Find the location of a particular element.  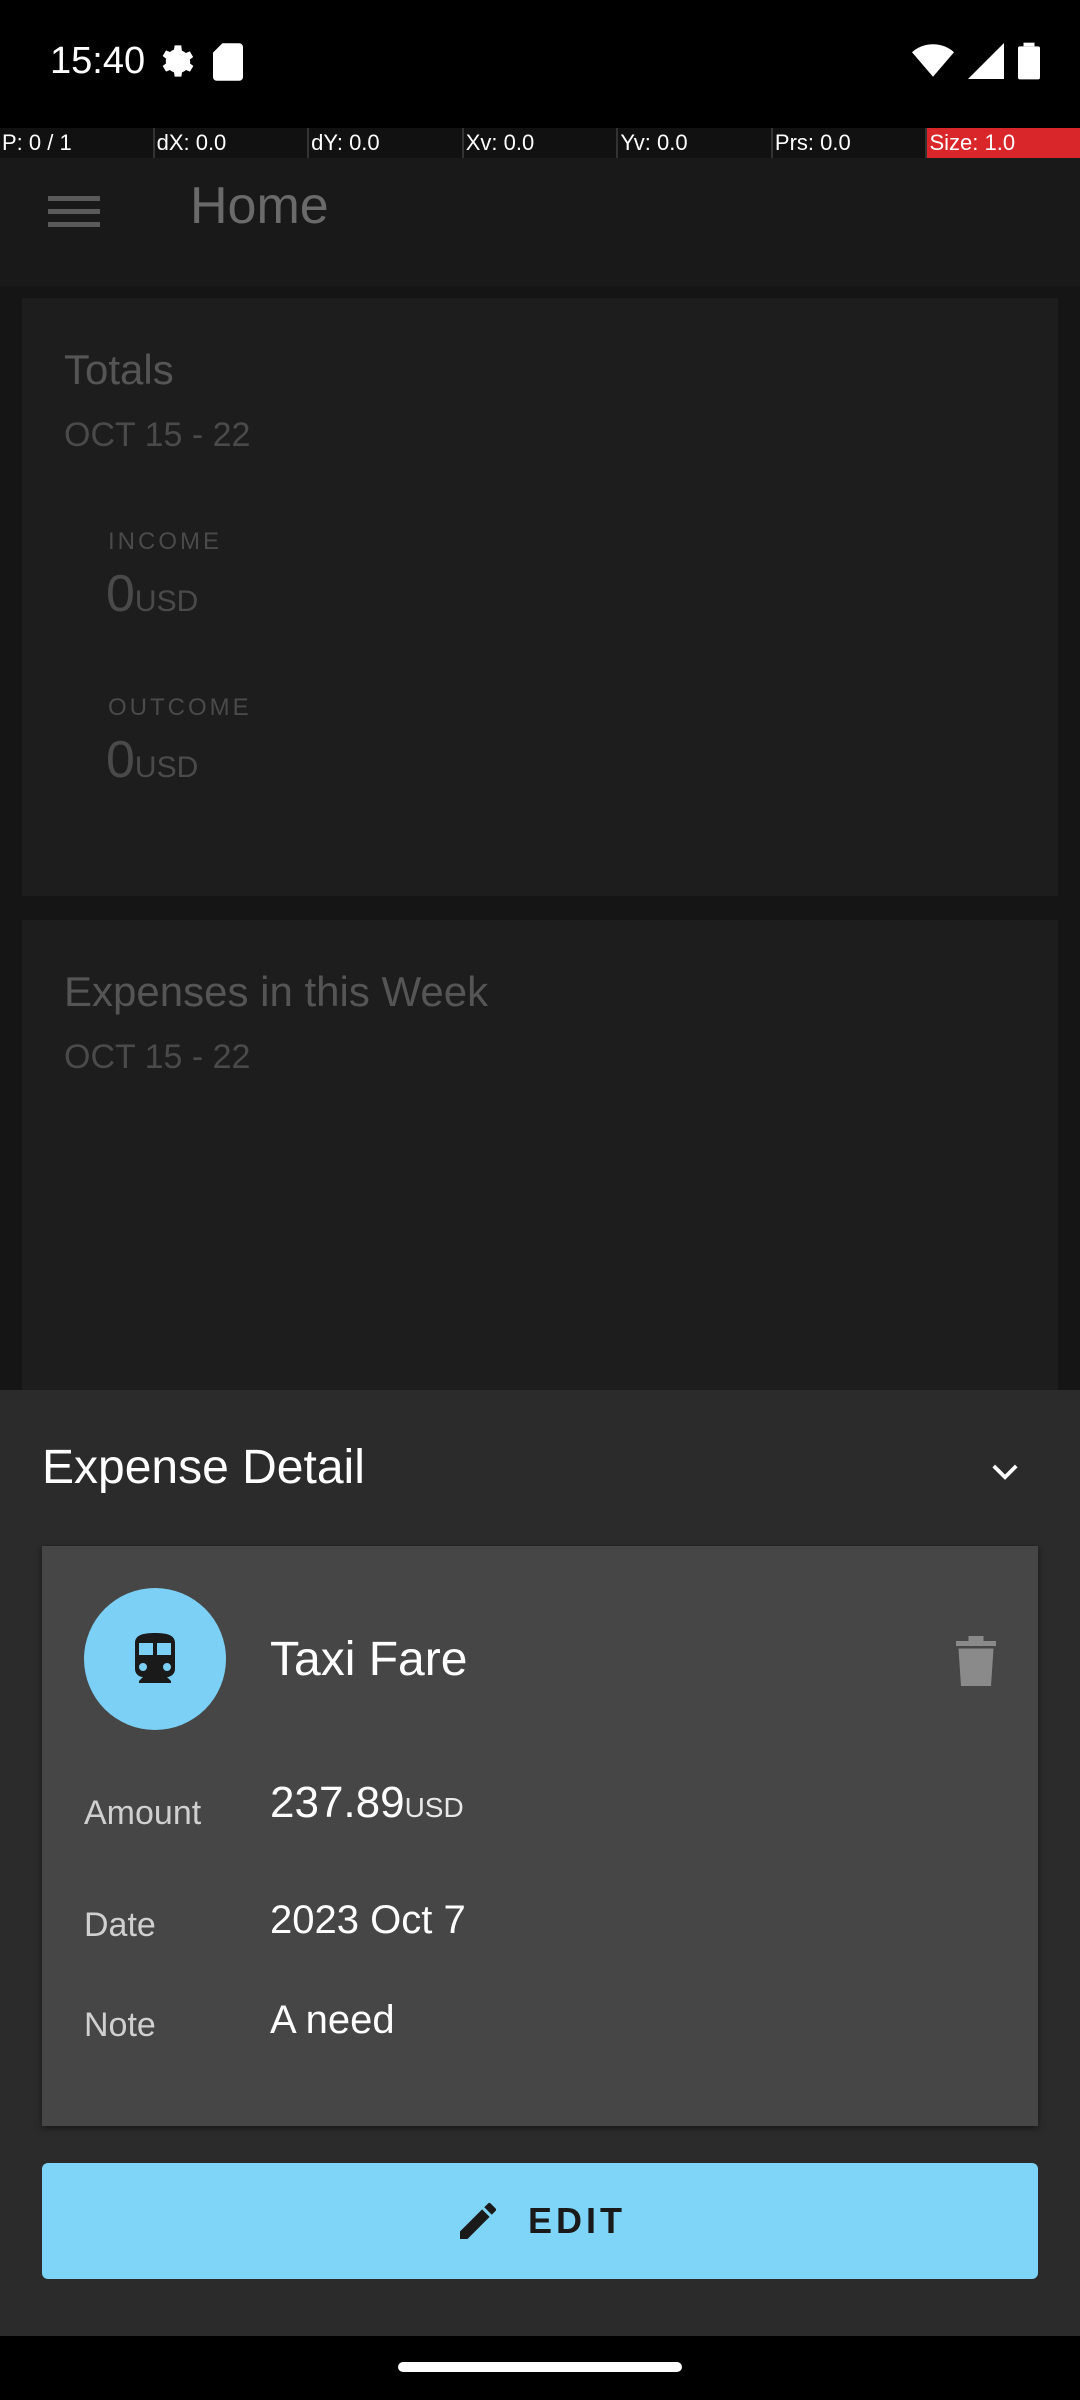

edit-button: EDIT is located at coordinates (540, 2221).